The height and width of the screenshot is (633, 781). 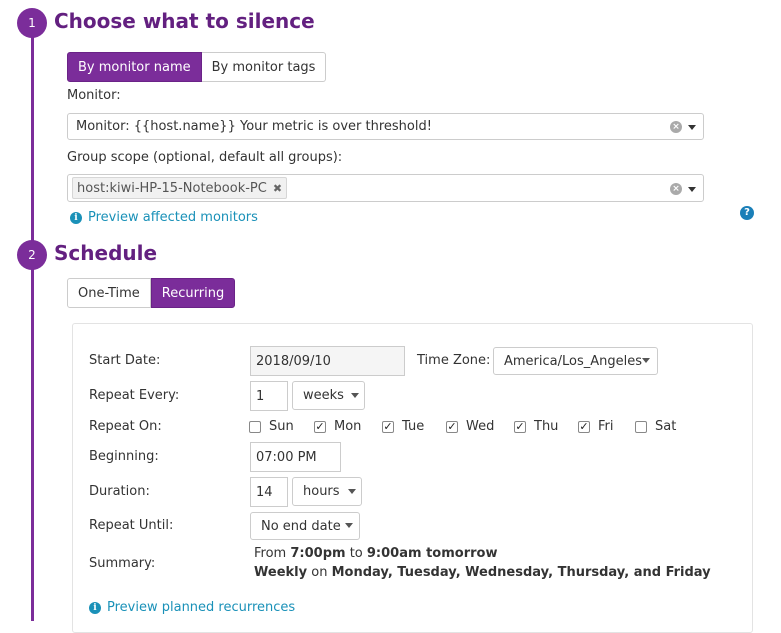 I want to click on day-checkbox-sun: Sun, so click(x=271, y=426).